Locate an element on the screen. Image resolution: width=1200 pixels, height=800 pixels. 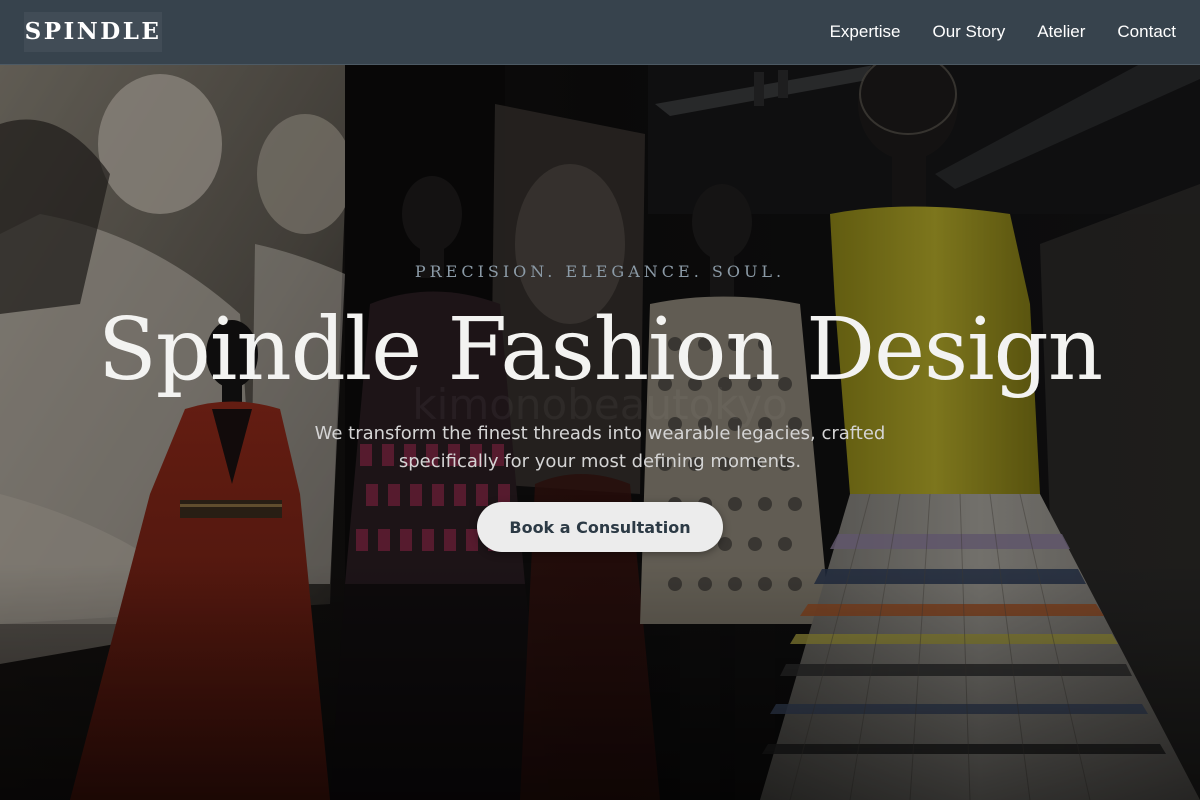
brand-logo: SPINDLE is located at coordinates (93, 32).